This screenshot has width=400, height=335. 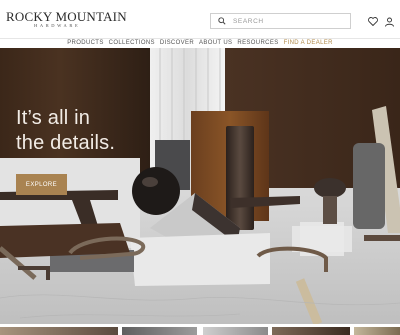 I want to click on site-header: Rocky Mountain HARDWARE, so click(x=200, y=19).